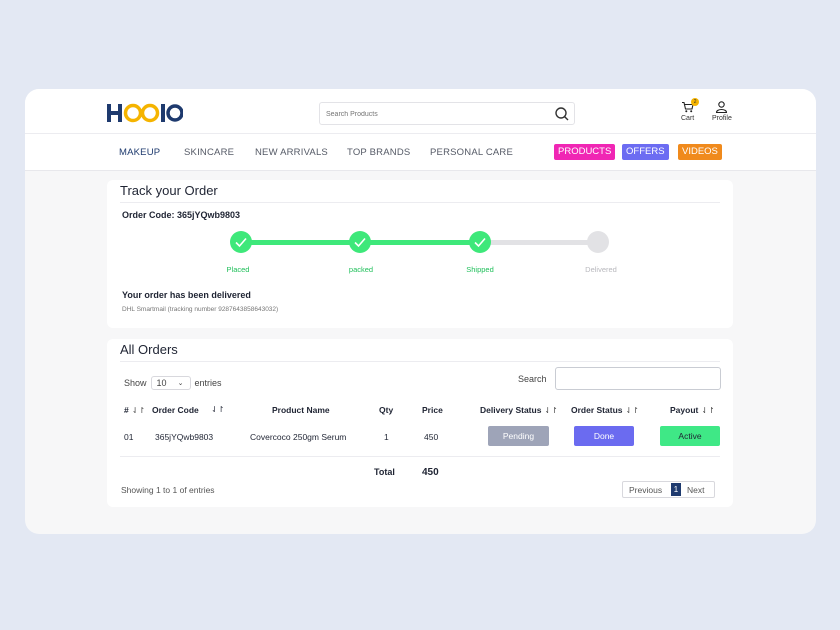 The width and height of the screenshot is (840, 630). Describe the element at coordinates (585, 152) in the screenshot. I see `products-button: PRODUCTS` at that location.